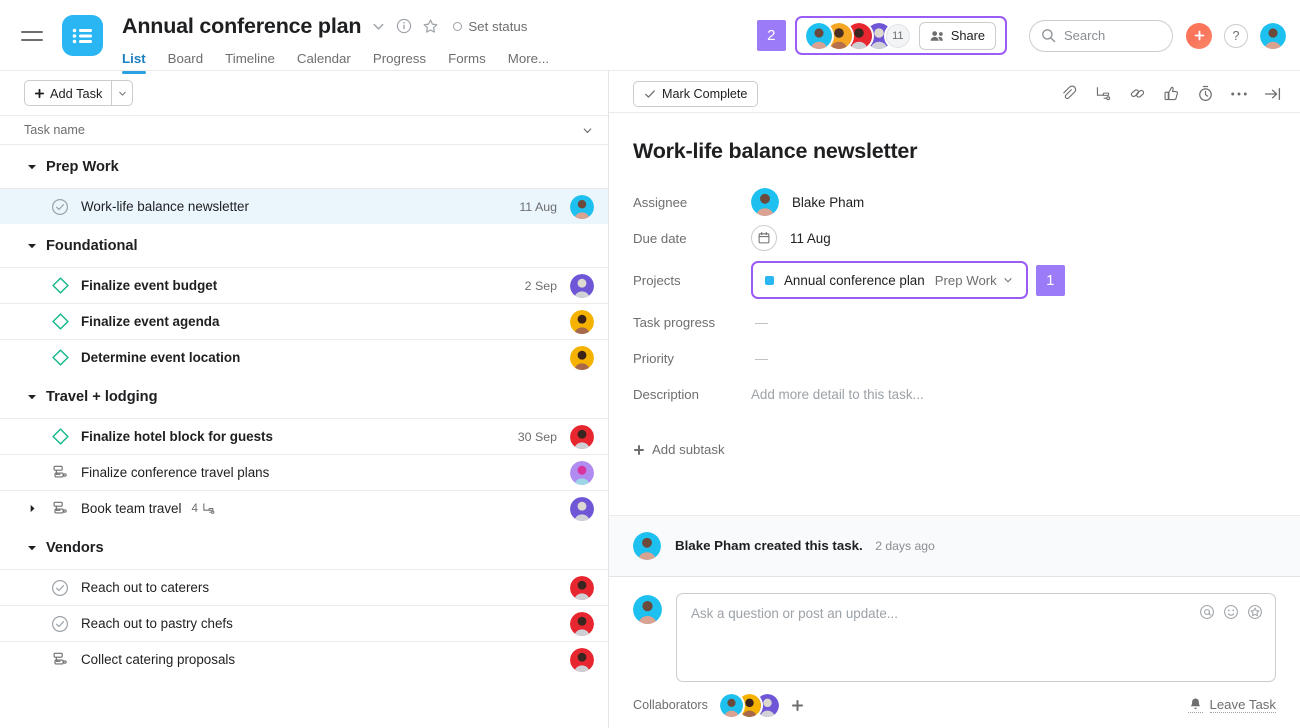 Image resolution: width=1300 pixels, height=728 pixels. Describe the element at coordinates (759, 322) in the screenshot. I see `task-progress-value: —` at that location.